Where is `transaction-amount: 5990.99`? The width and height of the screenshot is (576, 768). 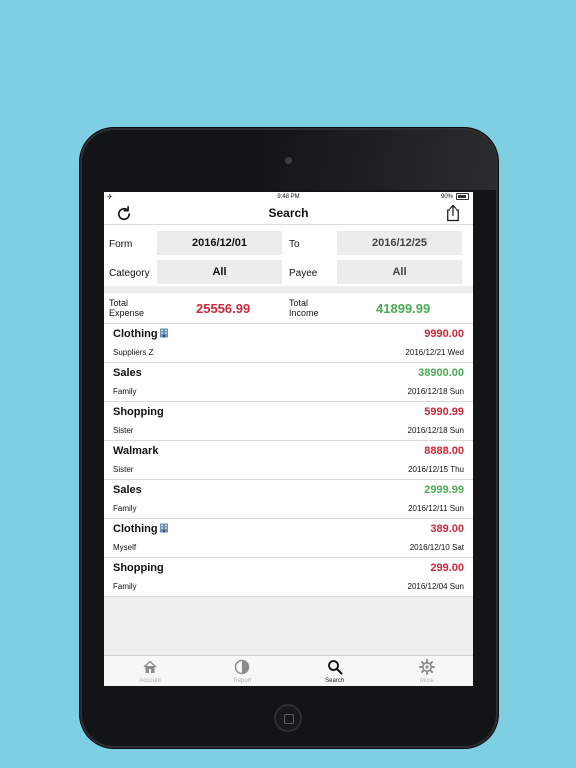
transaction-amount: 5990.99 is located at coordinates (444, 412).